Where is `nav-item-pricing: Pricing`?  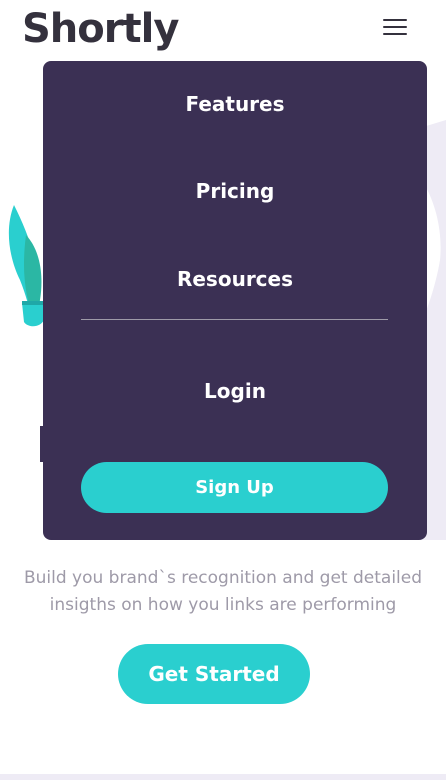 nav-item-pricing: Pricing is located at coordinates (235, 191).